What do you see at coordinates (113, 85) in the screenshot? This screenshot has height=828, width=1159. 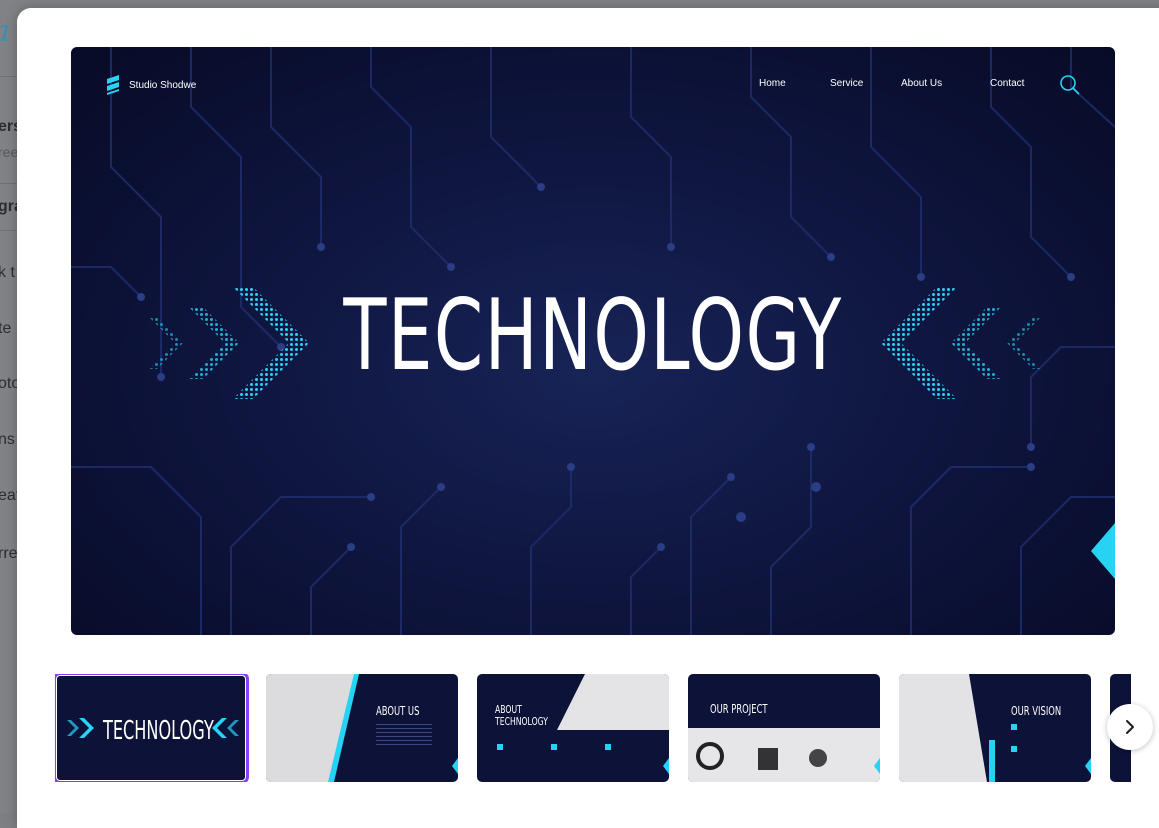 I see `brand-logo-icon` at bounding box center [113, 85].